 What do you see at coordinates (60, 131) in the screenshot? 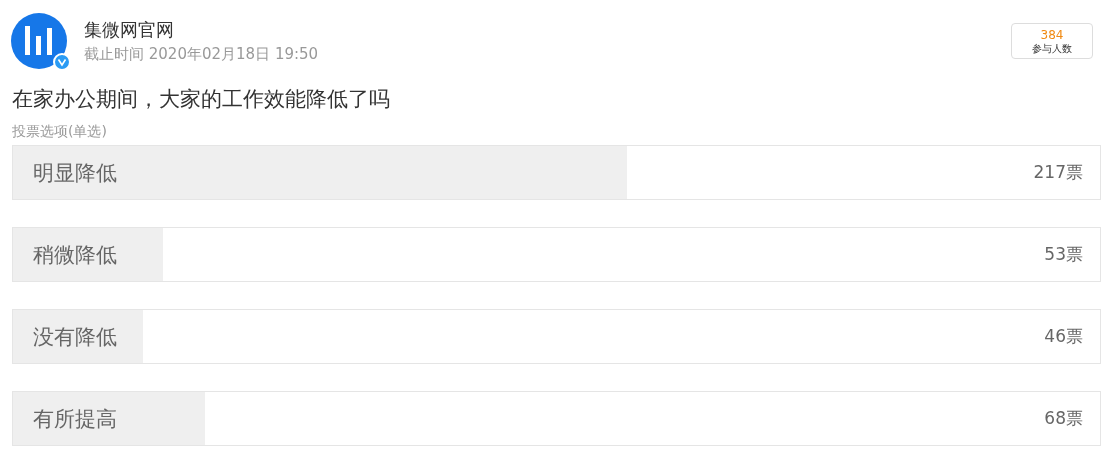
I see `poll-mode-label: 投票选项(单选)` at bounding box center [60, 131].